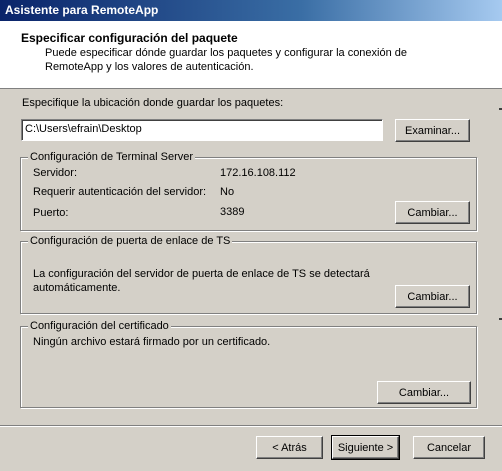  I want to click on auth-value: No, so click(227, 192).